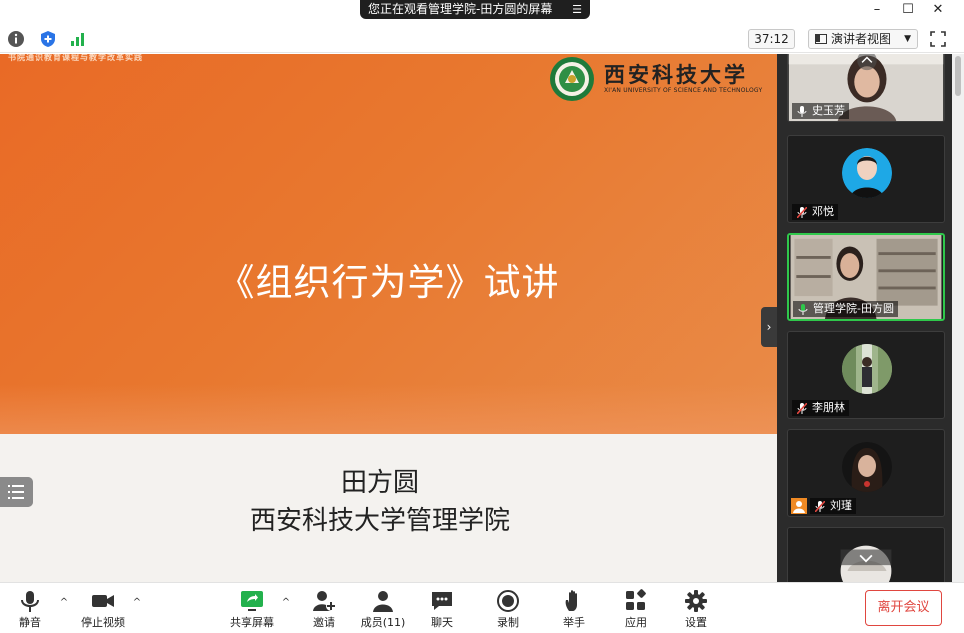 This screenshot has width=964, height=633. What do you see at coordinates (75, 58) in the screenshot?
I see `slide-header-text: 书院通识教育课程与教学改革实践` at bounding box center [75, 58].